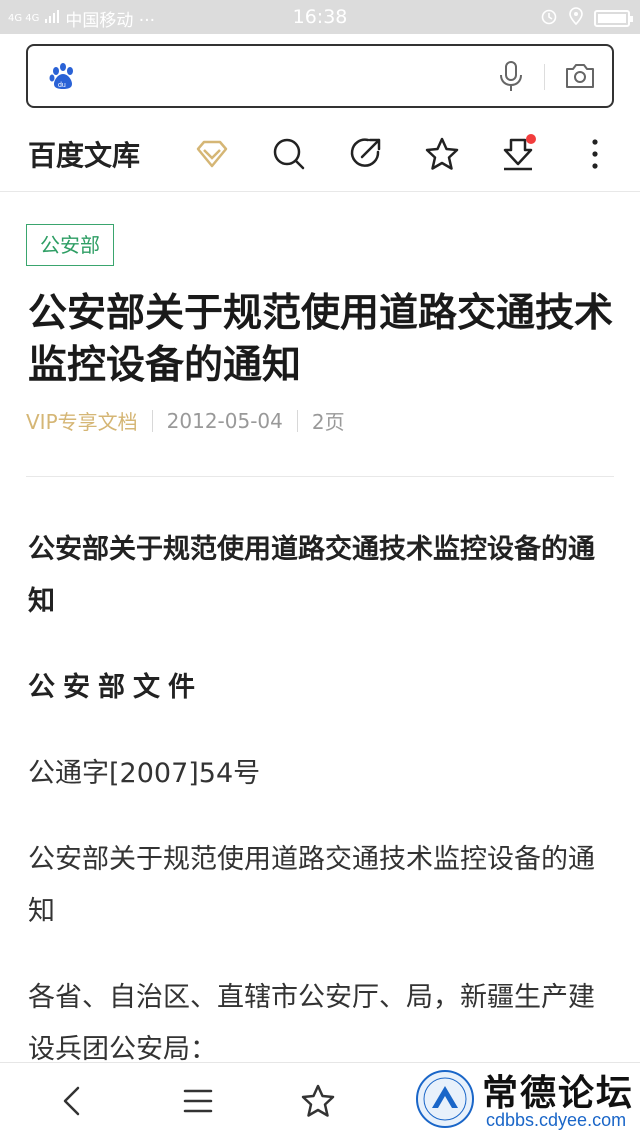 This screenshot has width=640, height=1137. What do you see at coordinates (63, 79) in the screenshot?
I see `baidu-paw-icon: du` at bounding box center [63, 79].